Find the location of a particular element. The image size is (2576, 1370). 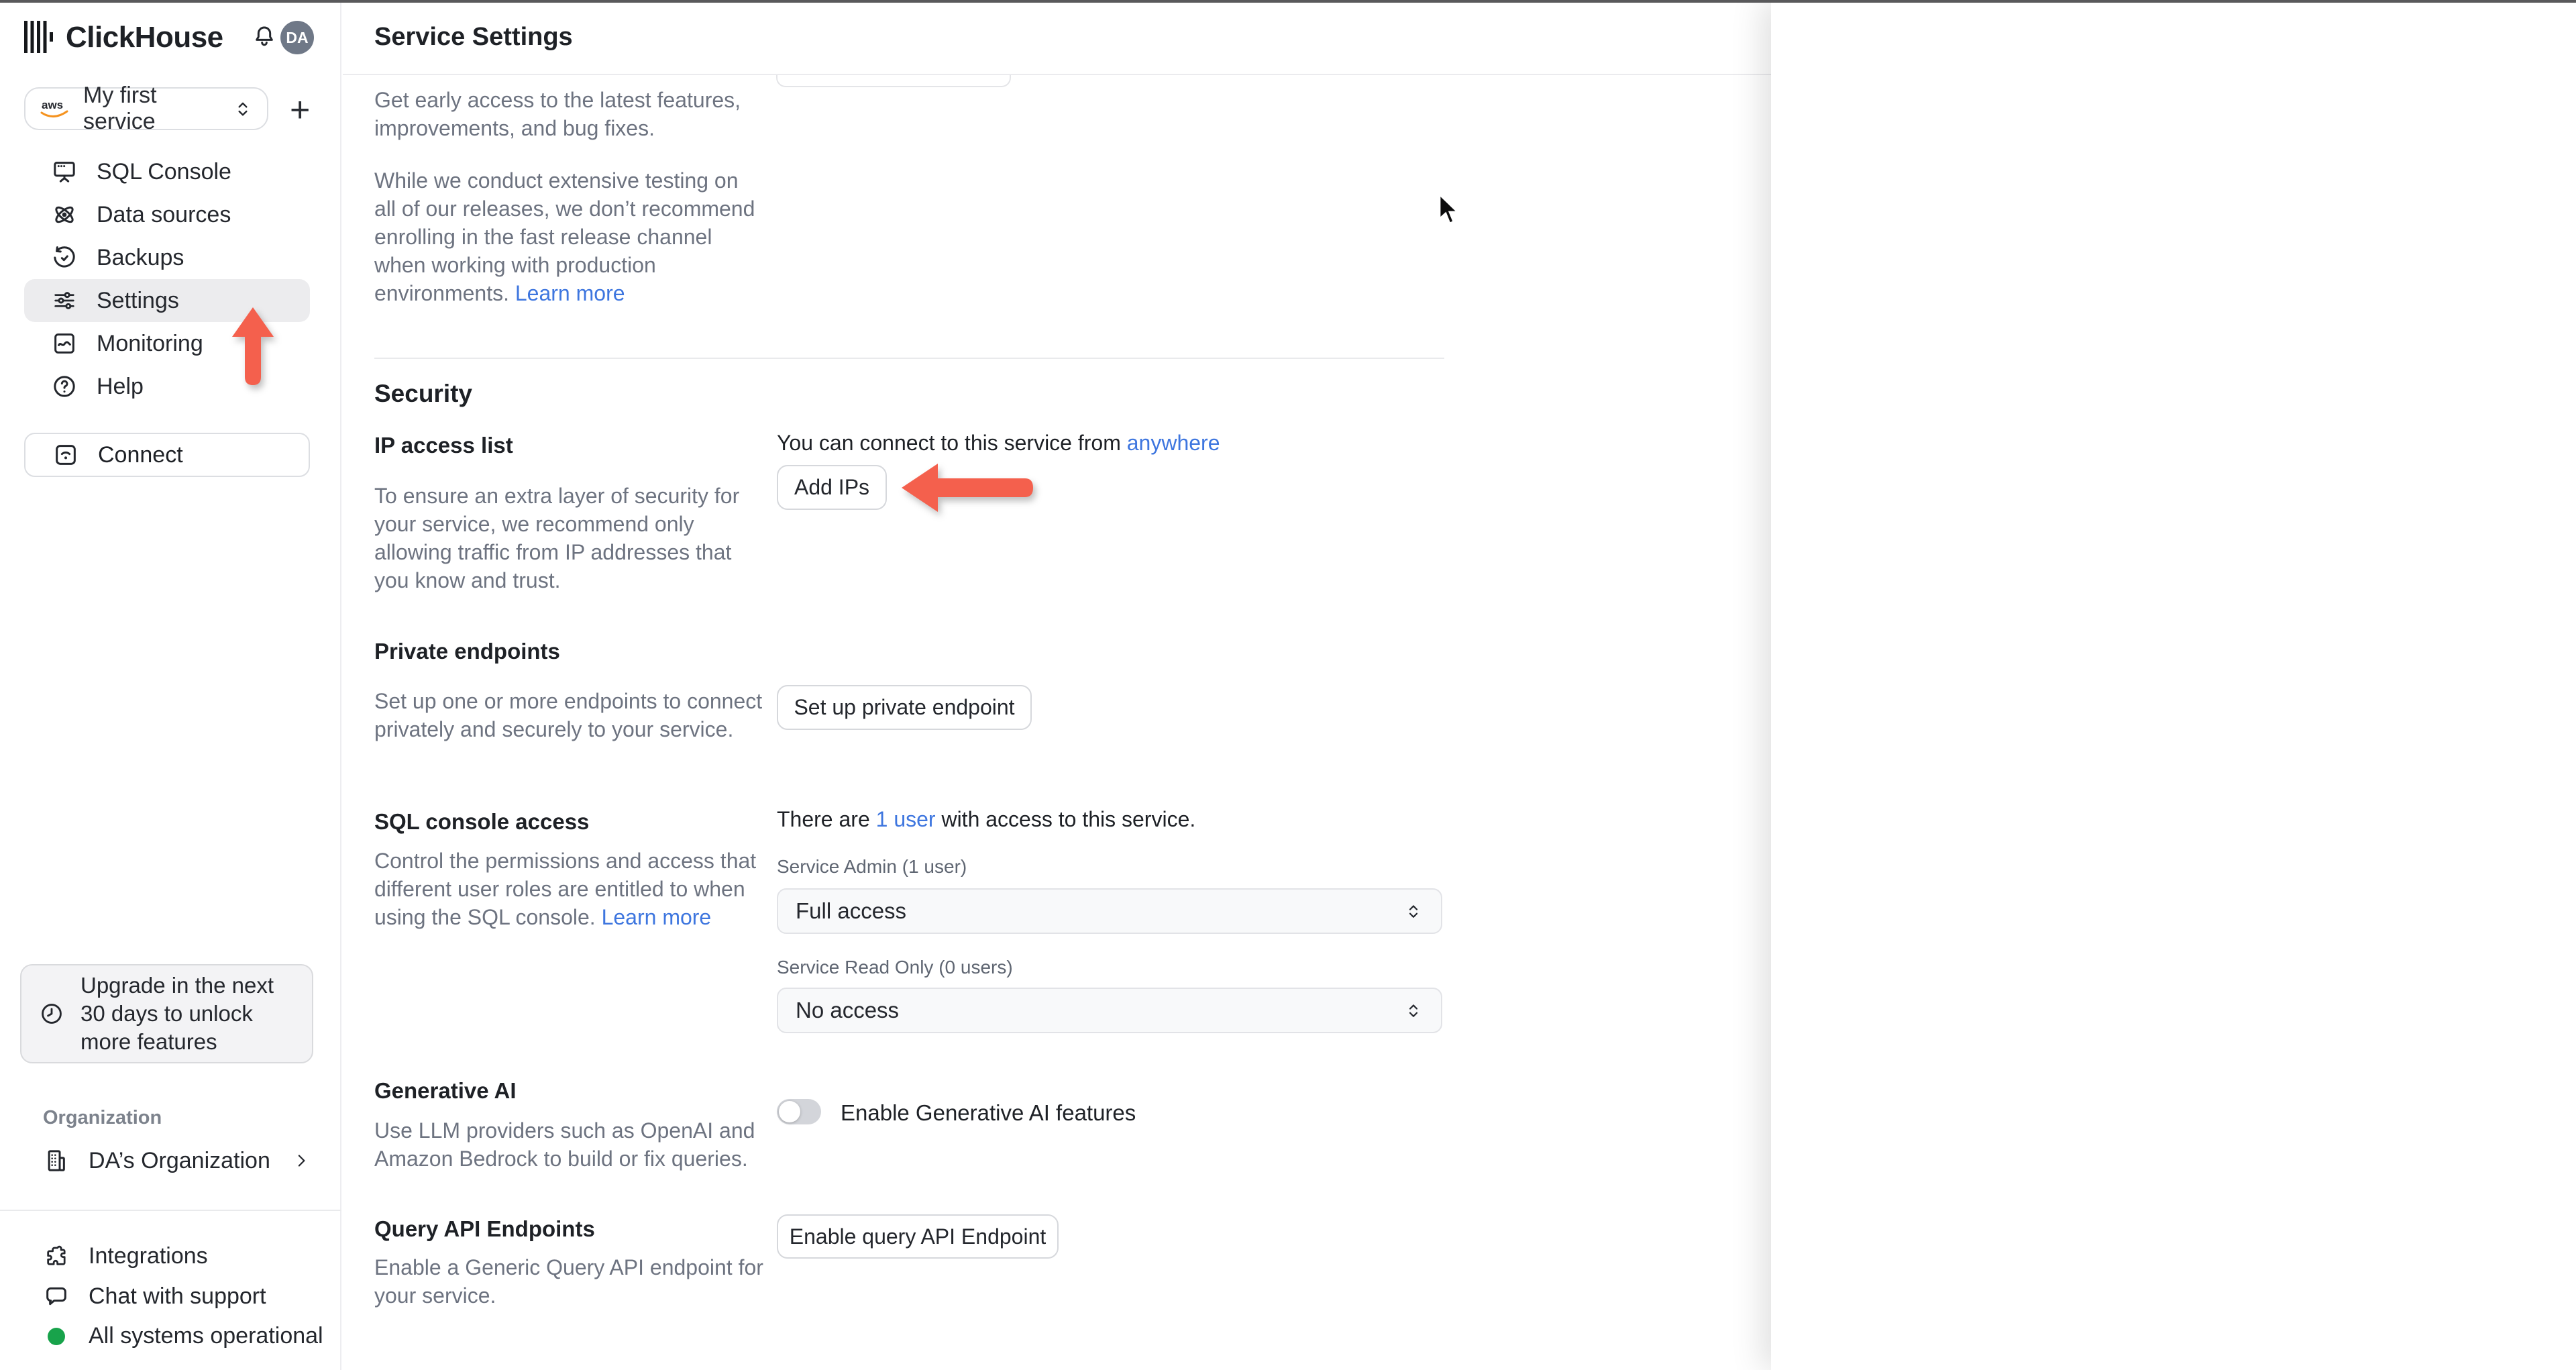

organization-item: DA’s Organization is located at coordinates (177, 1160).